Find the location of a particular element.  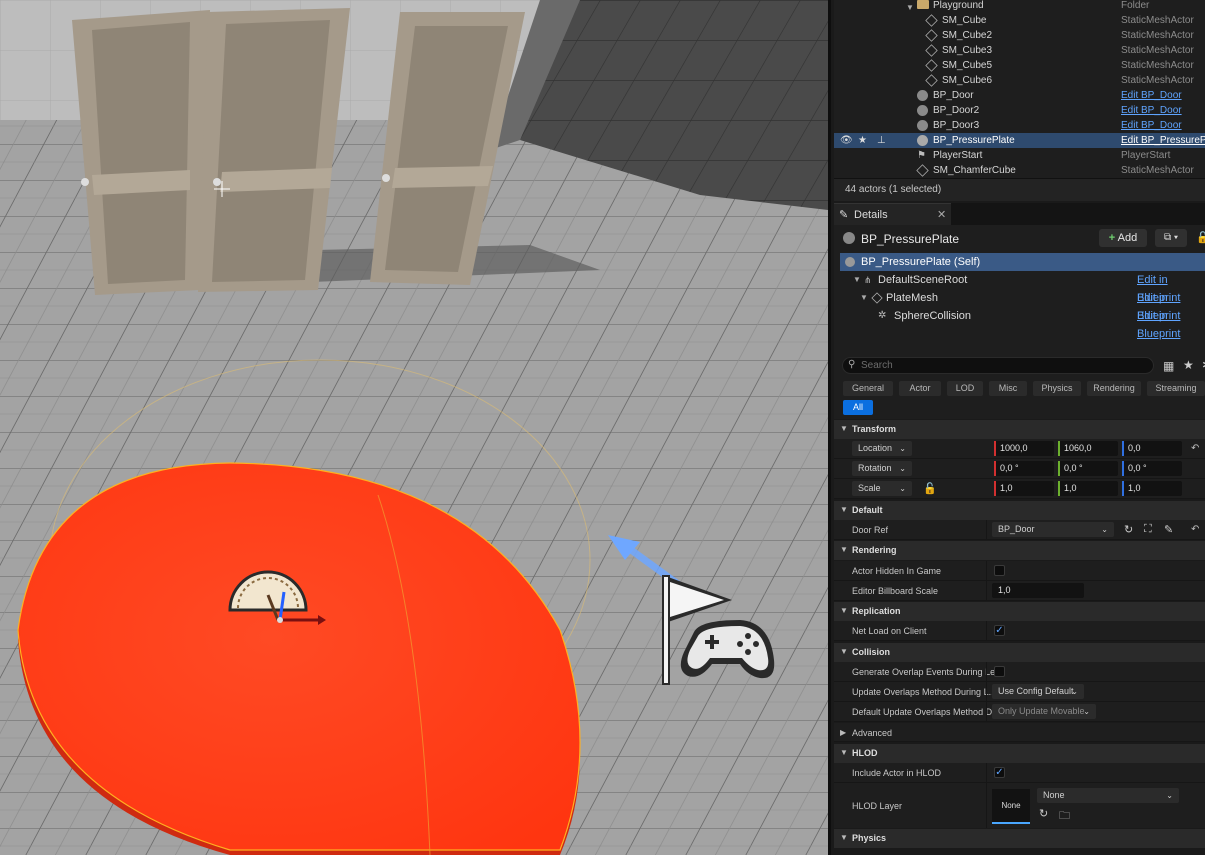

hlod-layer-thumbnail: None is located at coordinates (1011, 806).